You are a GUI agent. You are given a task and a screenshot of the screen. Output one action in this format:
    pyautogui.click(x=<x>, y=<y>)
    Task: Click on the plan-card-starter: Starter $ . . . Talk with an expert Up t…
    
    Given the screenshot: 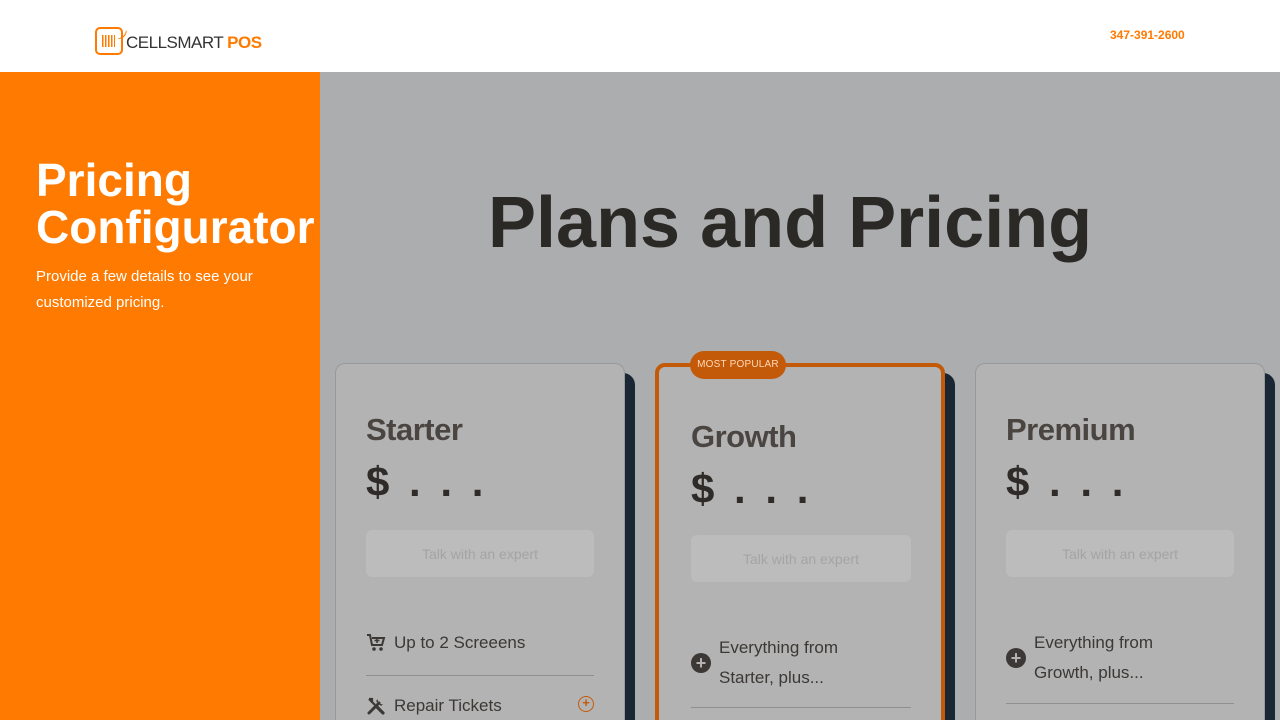 What is the action you would take?
    pyautogui.click(x=480, y=541)
    